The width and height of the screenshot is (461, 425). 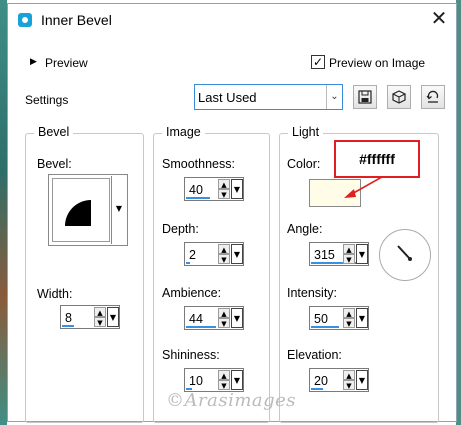 What do you see at coordinates (192, 293) in the screenshot?
I see `ambience-label: Ambience:` at bounding box center [192, 293].